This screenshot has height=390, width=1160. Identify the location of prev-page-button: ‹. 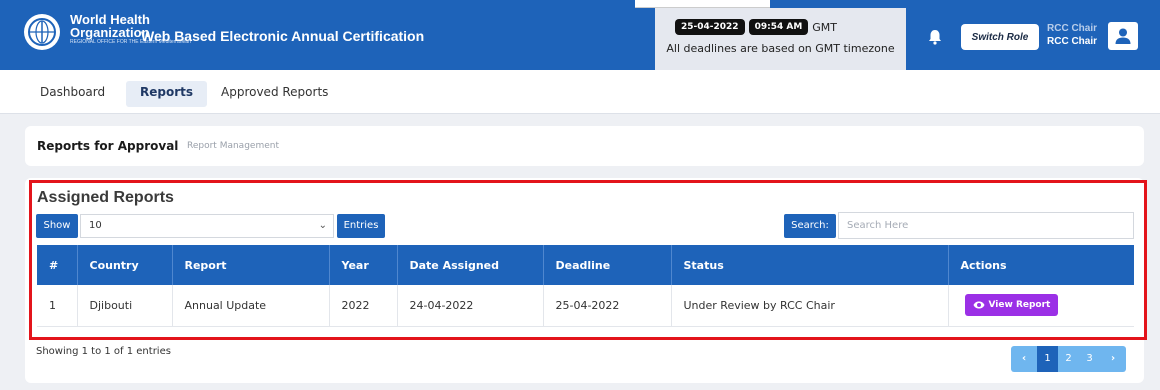
(1024, 359).